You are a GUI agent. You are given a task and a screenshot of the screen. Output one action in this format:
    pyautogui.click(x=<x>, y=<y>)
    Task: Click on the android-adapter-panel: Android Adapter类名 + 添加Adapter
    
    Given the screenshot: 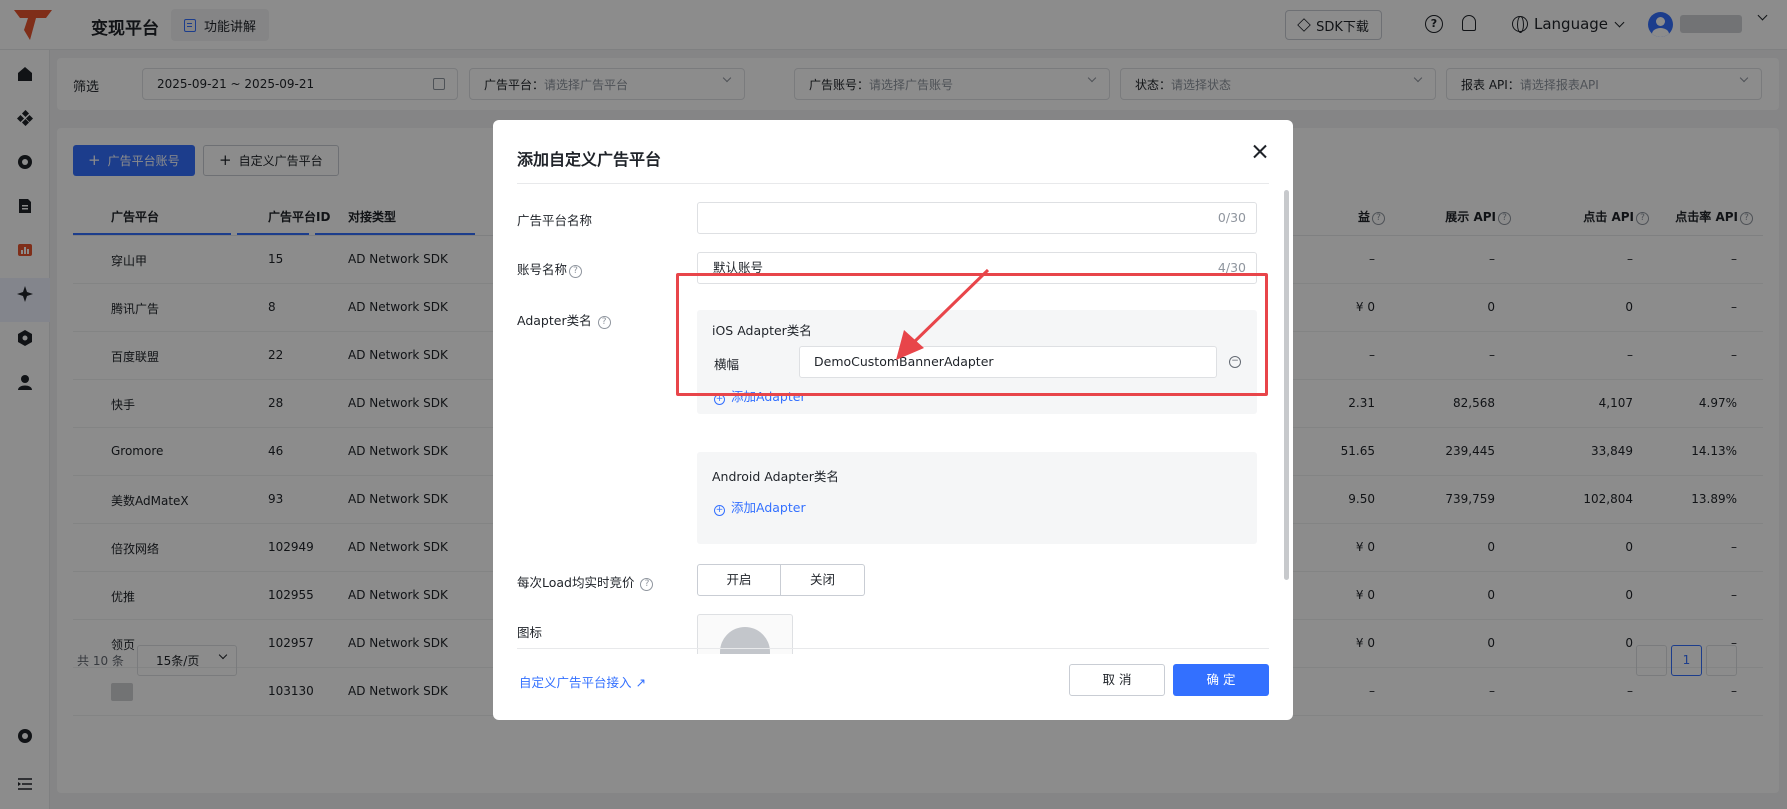 What is the action you would take?
    pyautogui.click(x=977, y=498)
    